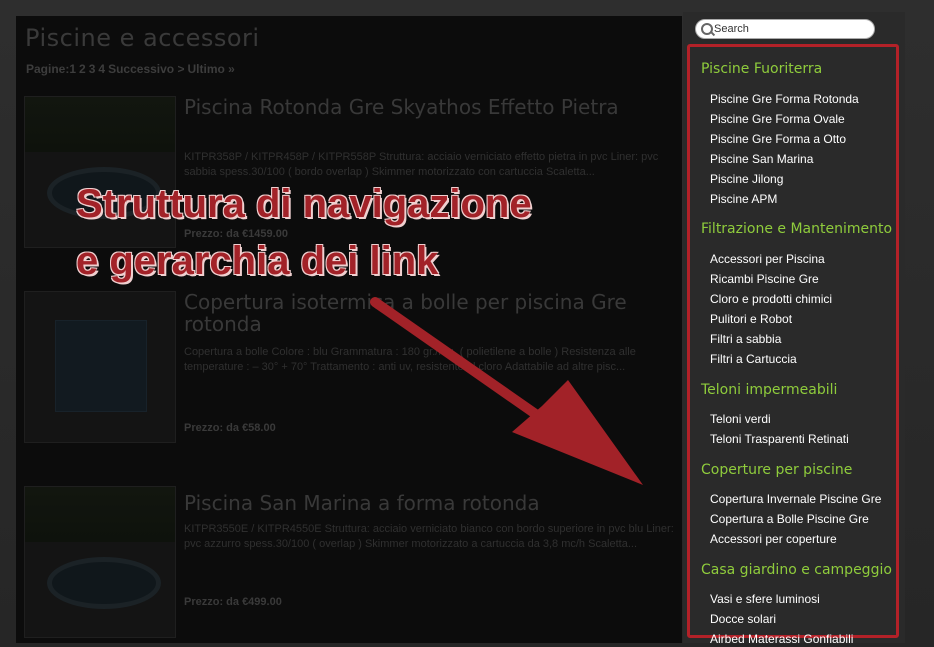  I want to click on category-link: Piscine Gre Forma Ovale, so click(777, 119).